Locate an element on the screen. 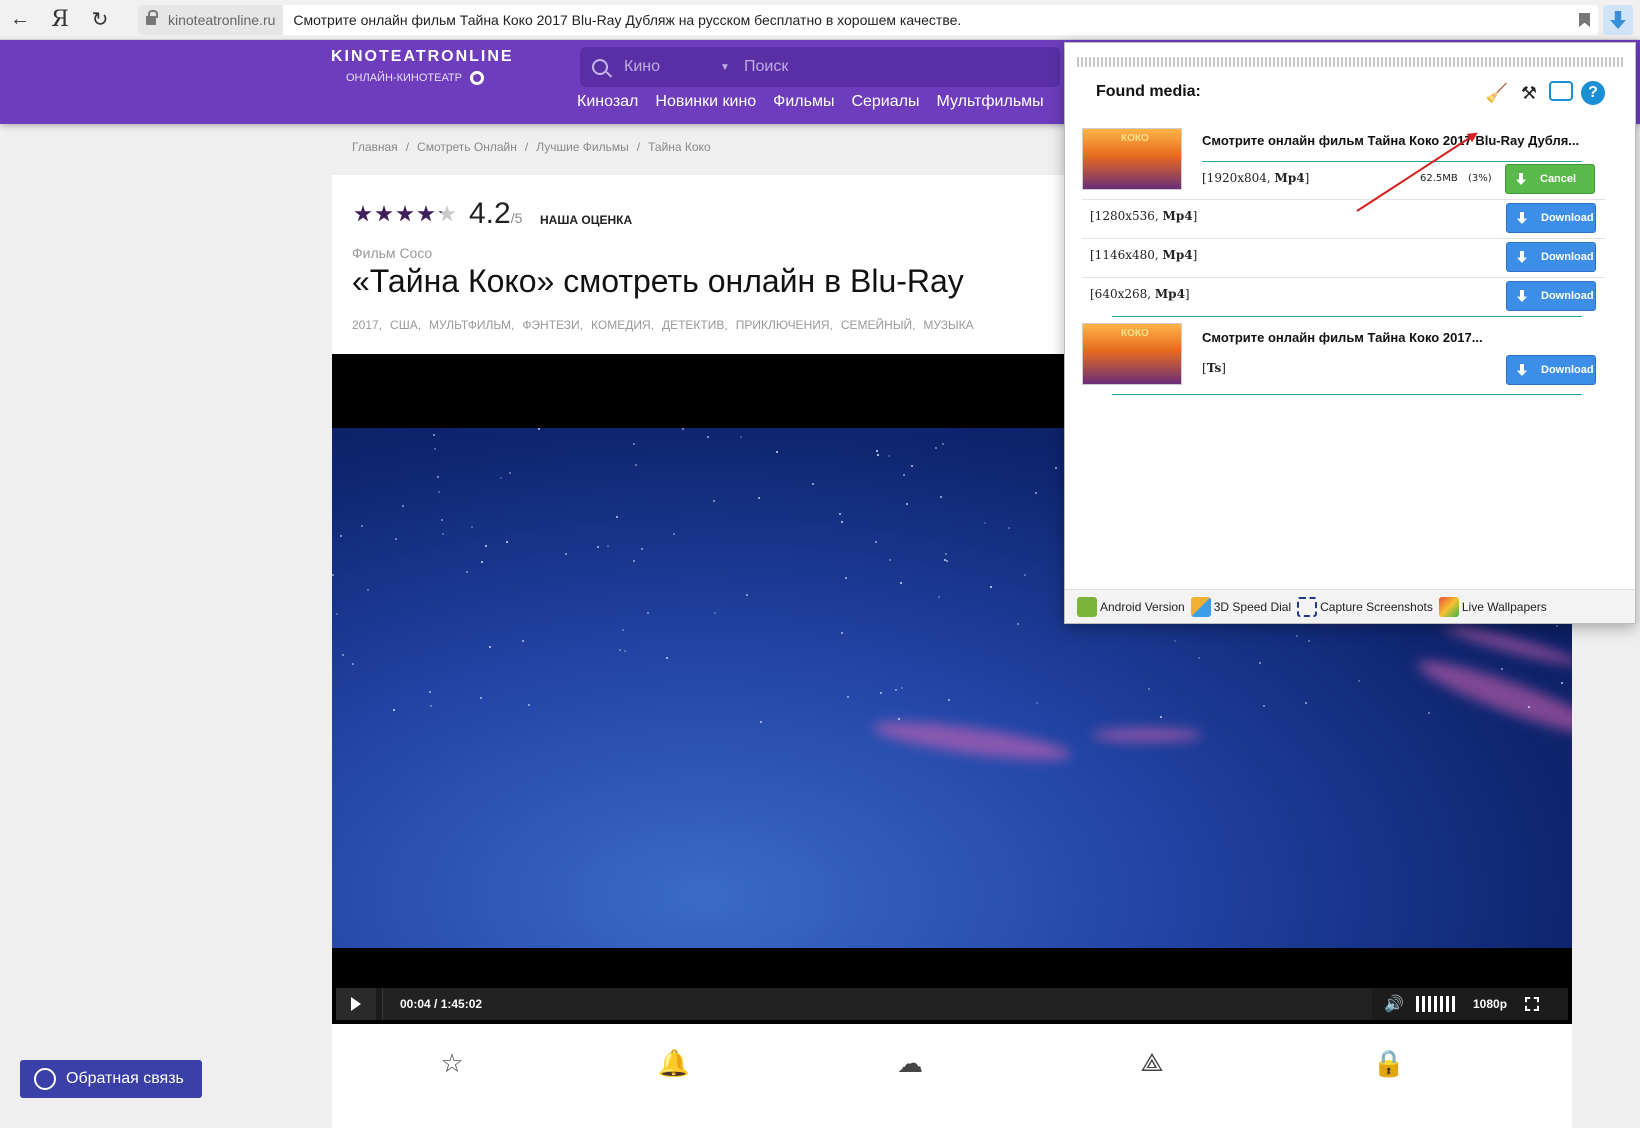 The width and height of the screenshot is (1640, 1128). breadcrumb-best-films: Лучшие Фильмы is located at coordinates (582, 147).